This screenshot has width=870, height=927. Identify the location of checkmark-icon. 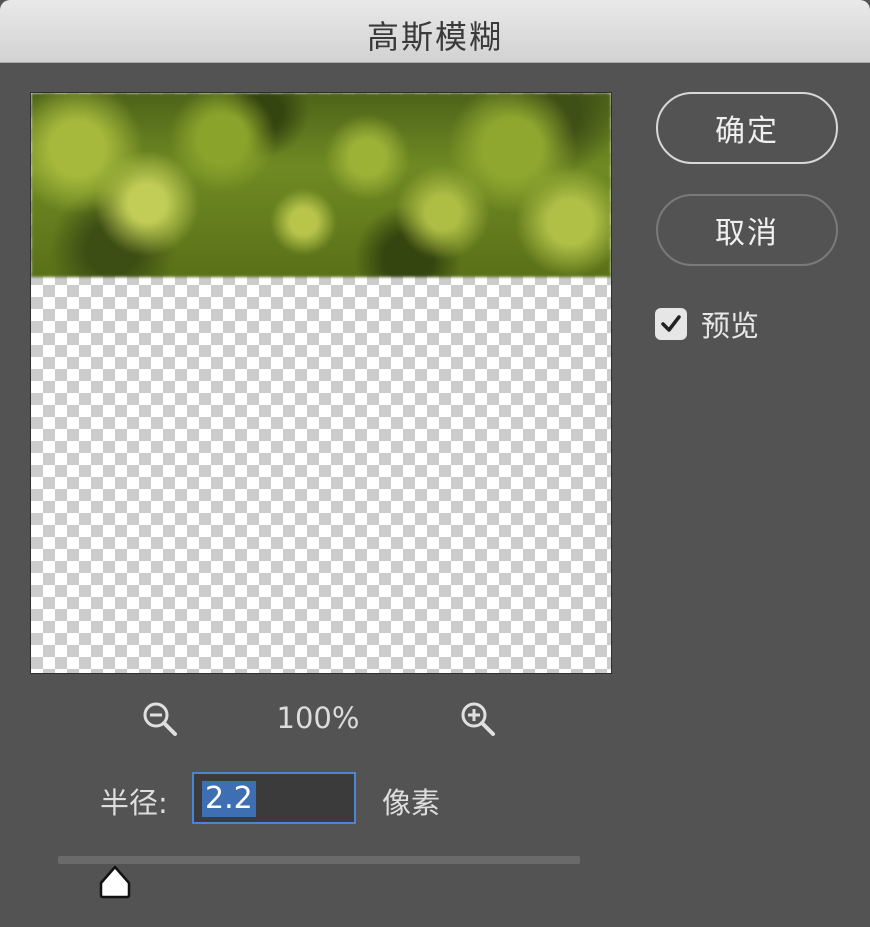
(671, 323).